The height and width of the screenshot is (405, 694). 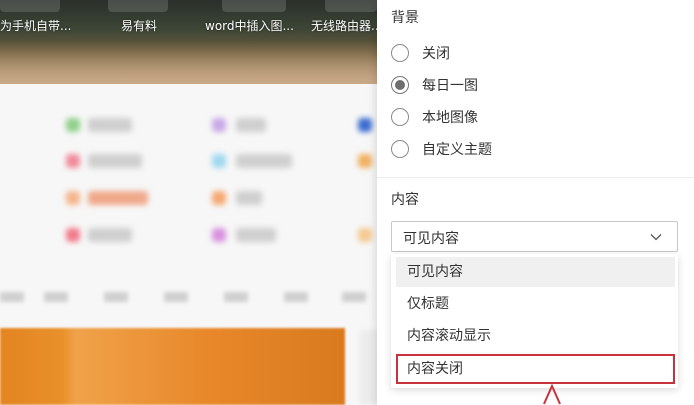 I want to click on blurred-banner, so click(x=172, y=366).